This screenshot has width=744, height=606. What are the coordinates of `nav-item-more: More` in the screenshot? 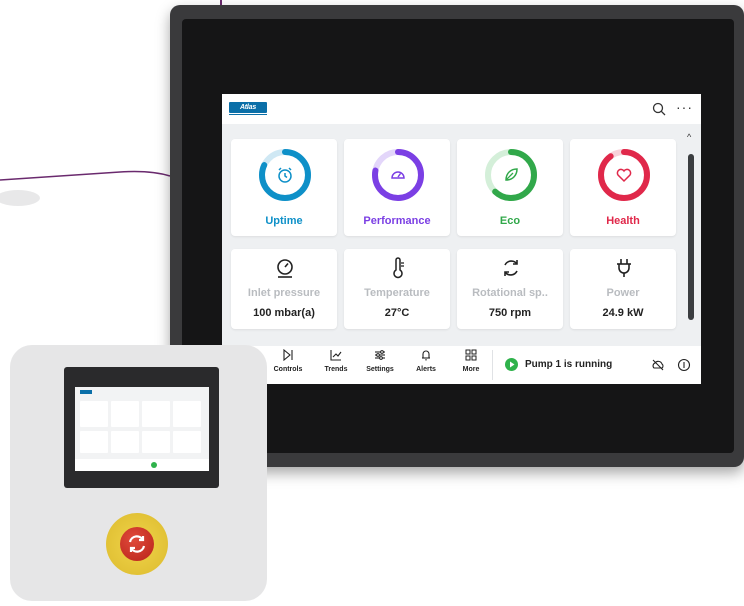 It's located at (471, 366).